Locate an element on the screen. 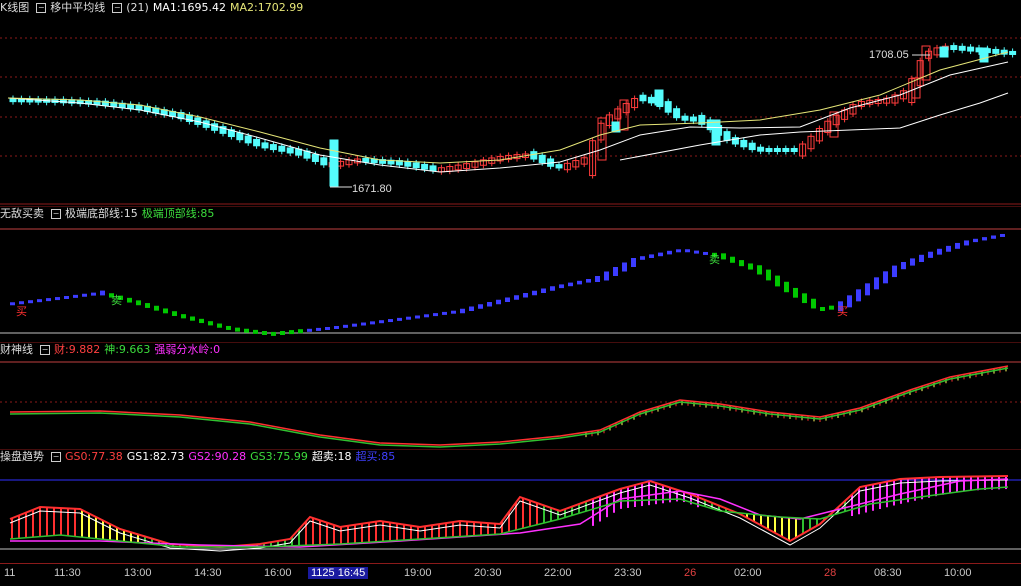 Image resolution: width=1021 pixels, height=586 pixels. gs3-value: GS3:75.99 is located at coordinates (279, 456).